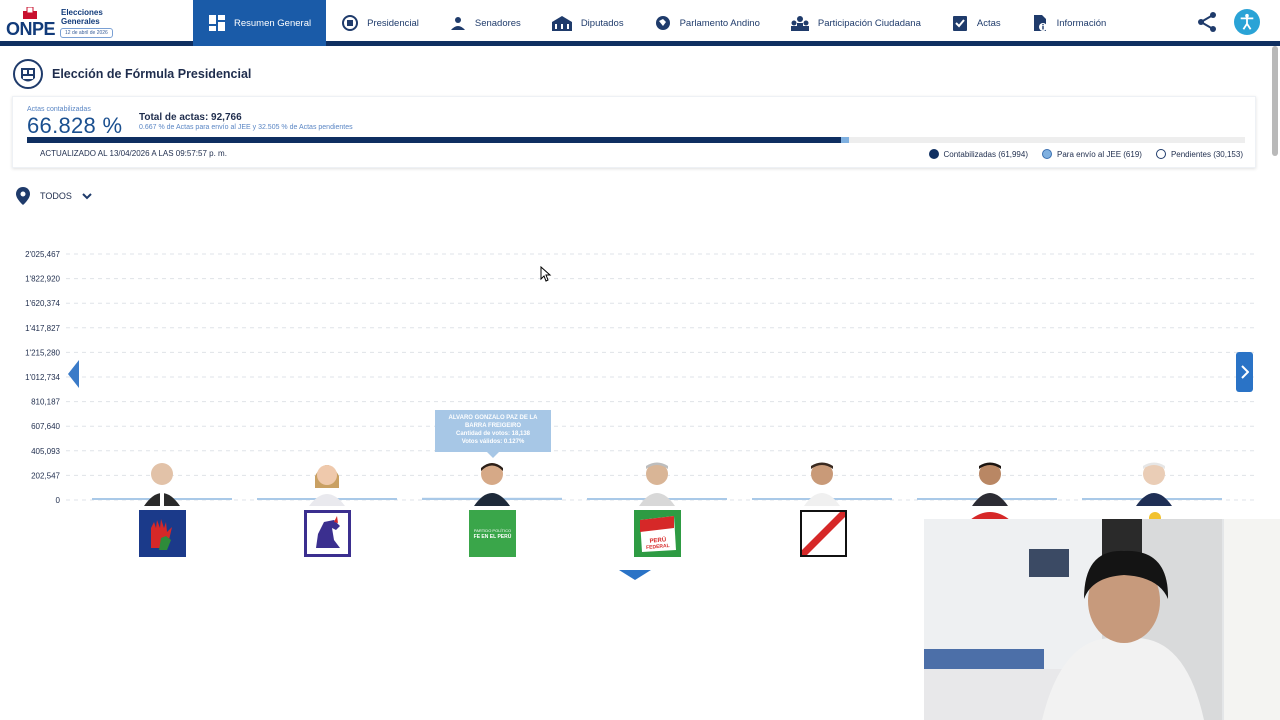  What do you see at coordinates (493, 442) in the screenshot?
I see `tooltip-line: Votos válidos: 0.127%` at bounding box center [493, 442].